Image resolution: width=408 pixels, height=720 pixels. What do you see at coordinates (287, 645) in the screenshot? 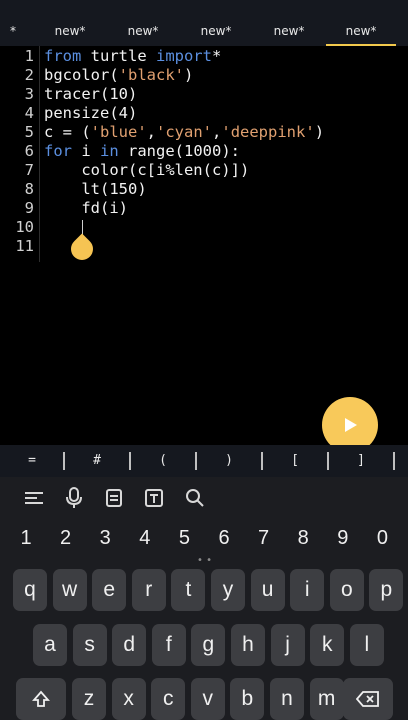
I see `key-j: j` at bounding box center [287, 645].